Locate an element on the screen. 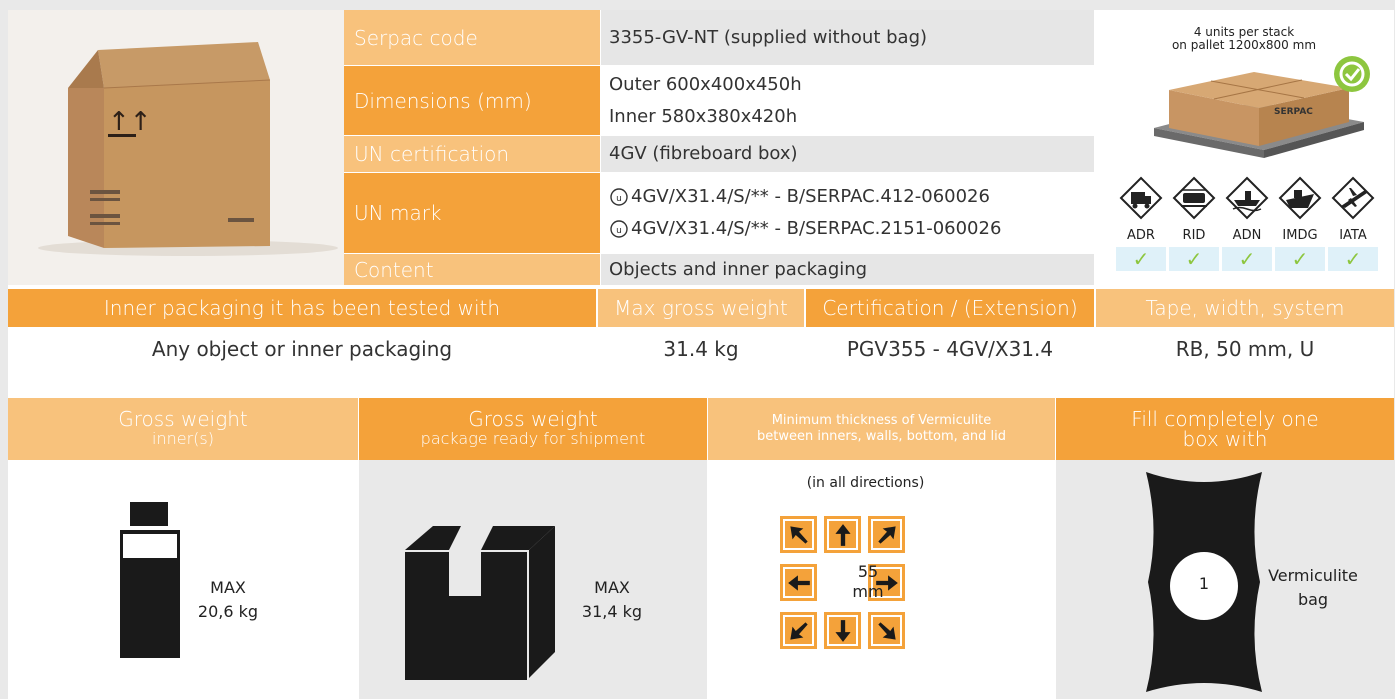 This screenshot has height=699, width=1395. un-mark-line-2: u 4GV/X31.4/S/** - B/SERPAC.2151-060026 is located at coordinates (851, 229).